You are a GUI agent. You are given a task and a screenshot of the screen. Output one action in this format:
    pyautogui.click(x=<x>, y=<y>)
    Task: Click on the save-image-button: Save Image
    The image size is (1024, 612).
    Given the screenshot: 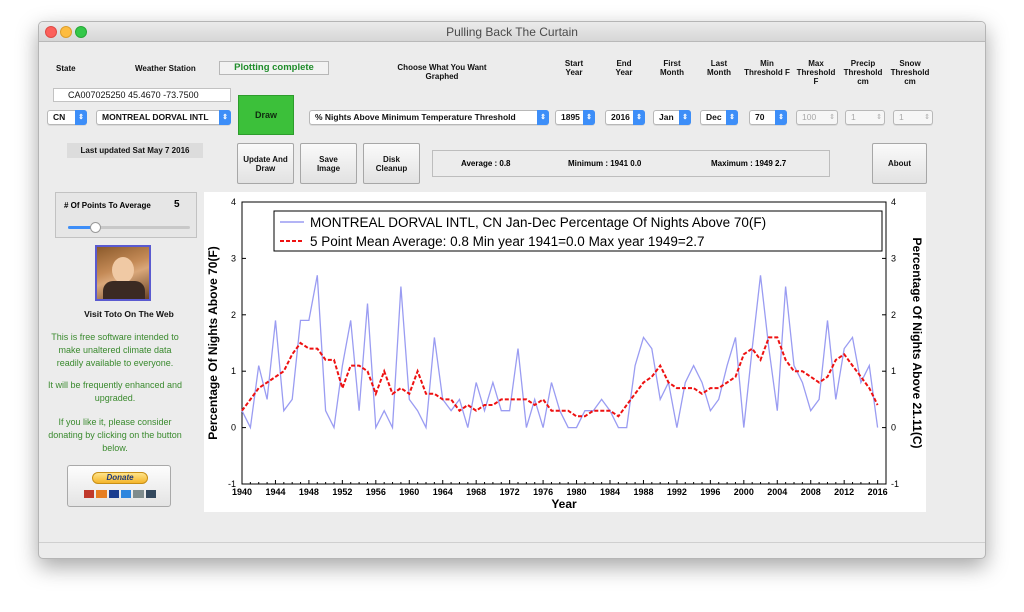 What is the action you would take?
    pyautogui.click(x=328, y=163)
    